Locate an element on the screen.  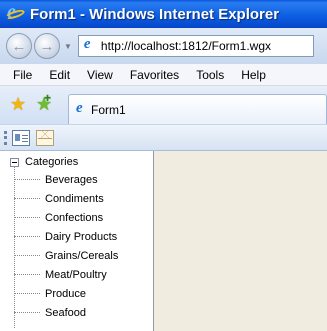
tree-item-label: Produce is located at coordinates (65, 293).